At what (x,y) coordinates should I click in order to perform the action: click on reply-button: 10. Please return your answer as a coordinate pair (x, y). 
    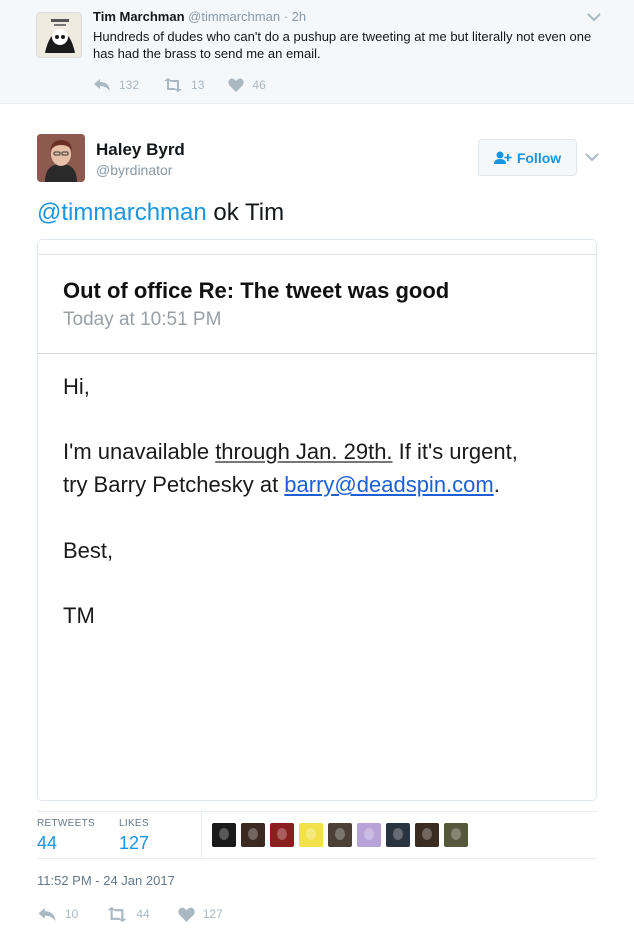
    Looking at the image, I should click on (57, 914).